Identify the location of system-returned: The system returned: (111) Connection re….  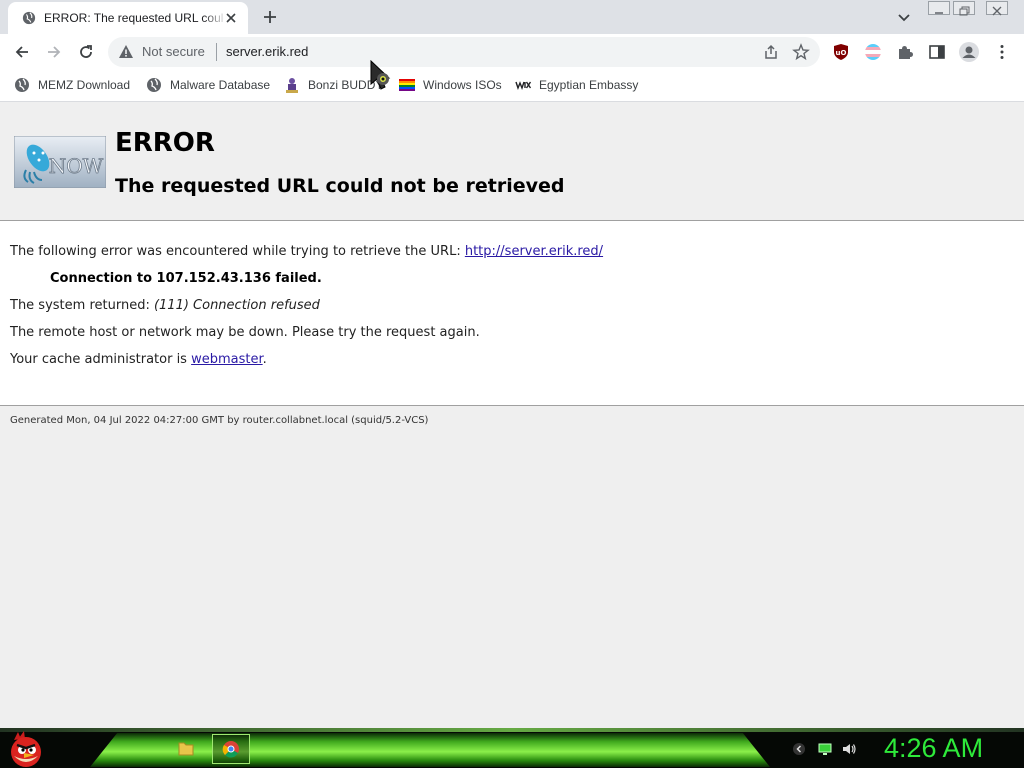
(165, 305).